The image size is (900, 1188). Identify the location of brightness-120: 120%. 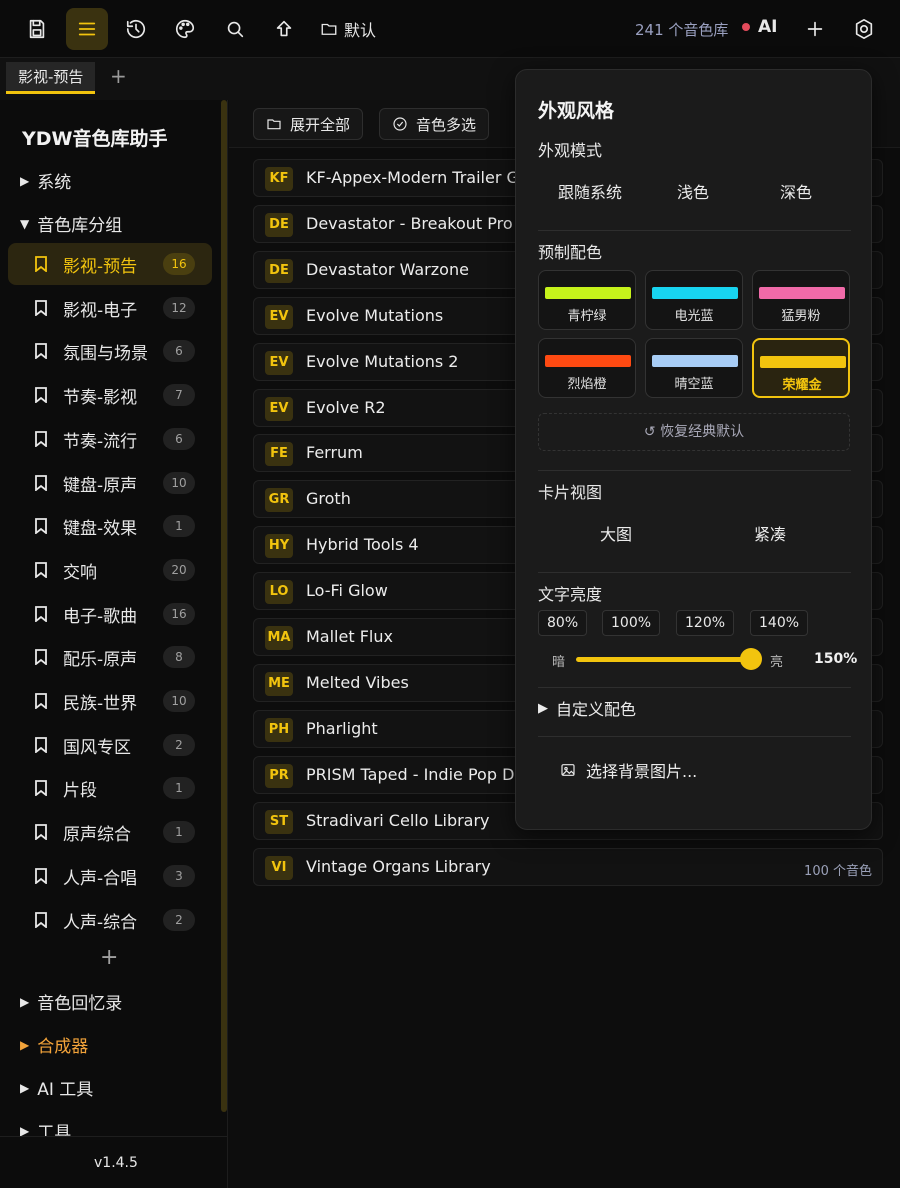
(705, 623).